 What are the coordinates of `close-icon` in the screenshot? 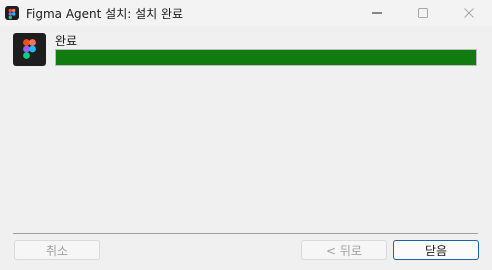 It's located at (469, 13).